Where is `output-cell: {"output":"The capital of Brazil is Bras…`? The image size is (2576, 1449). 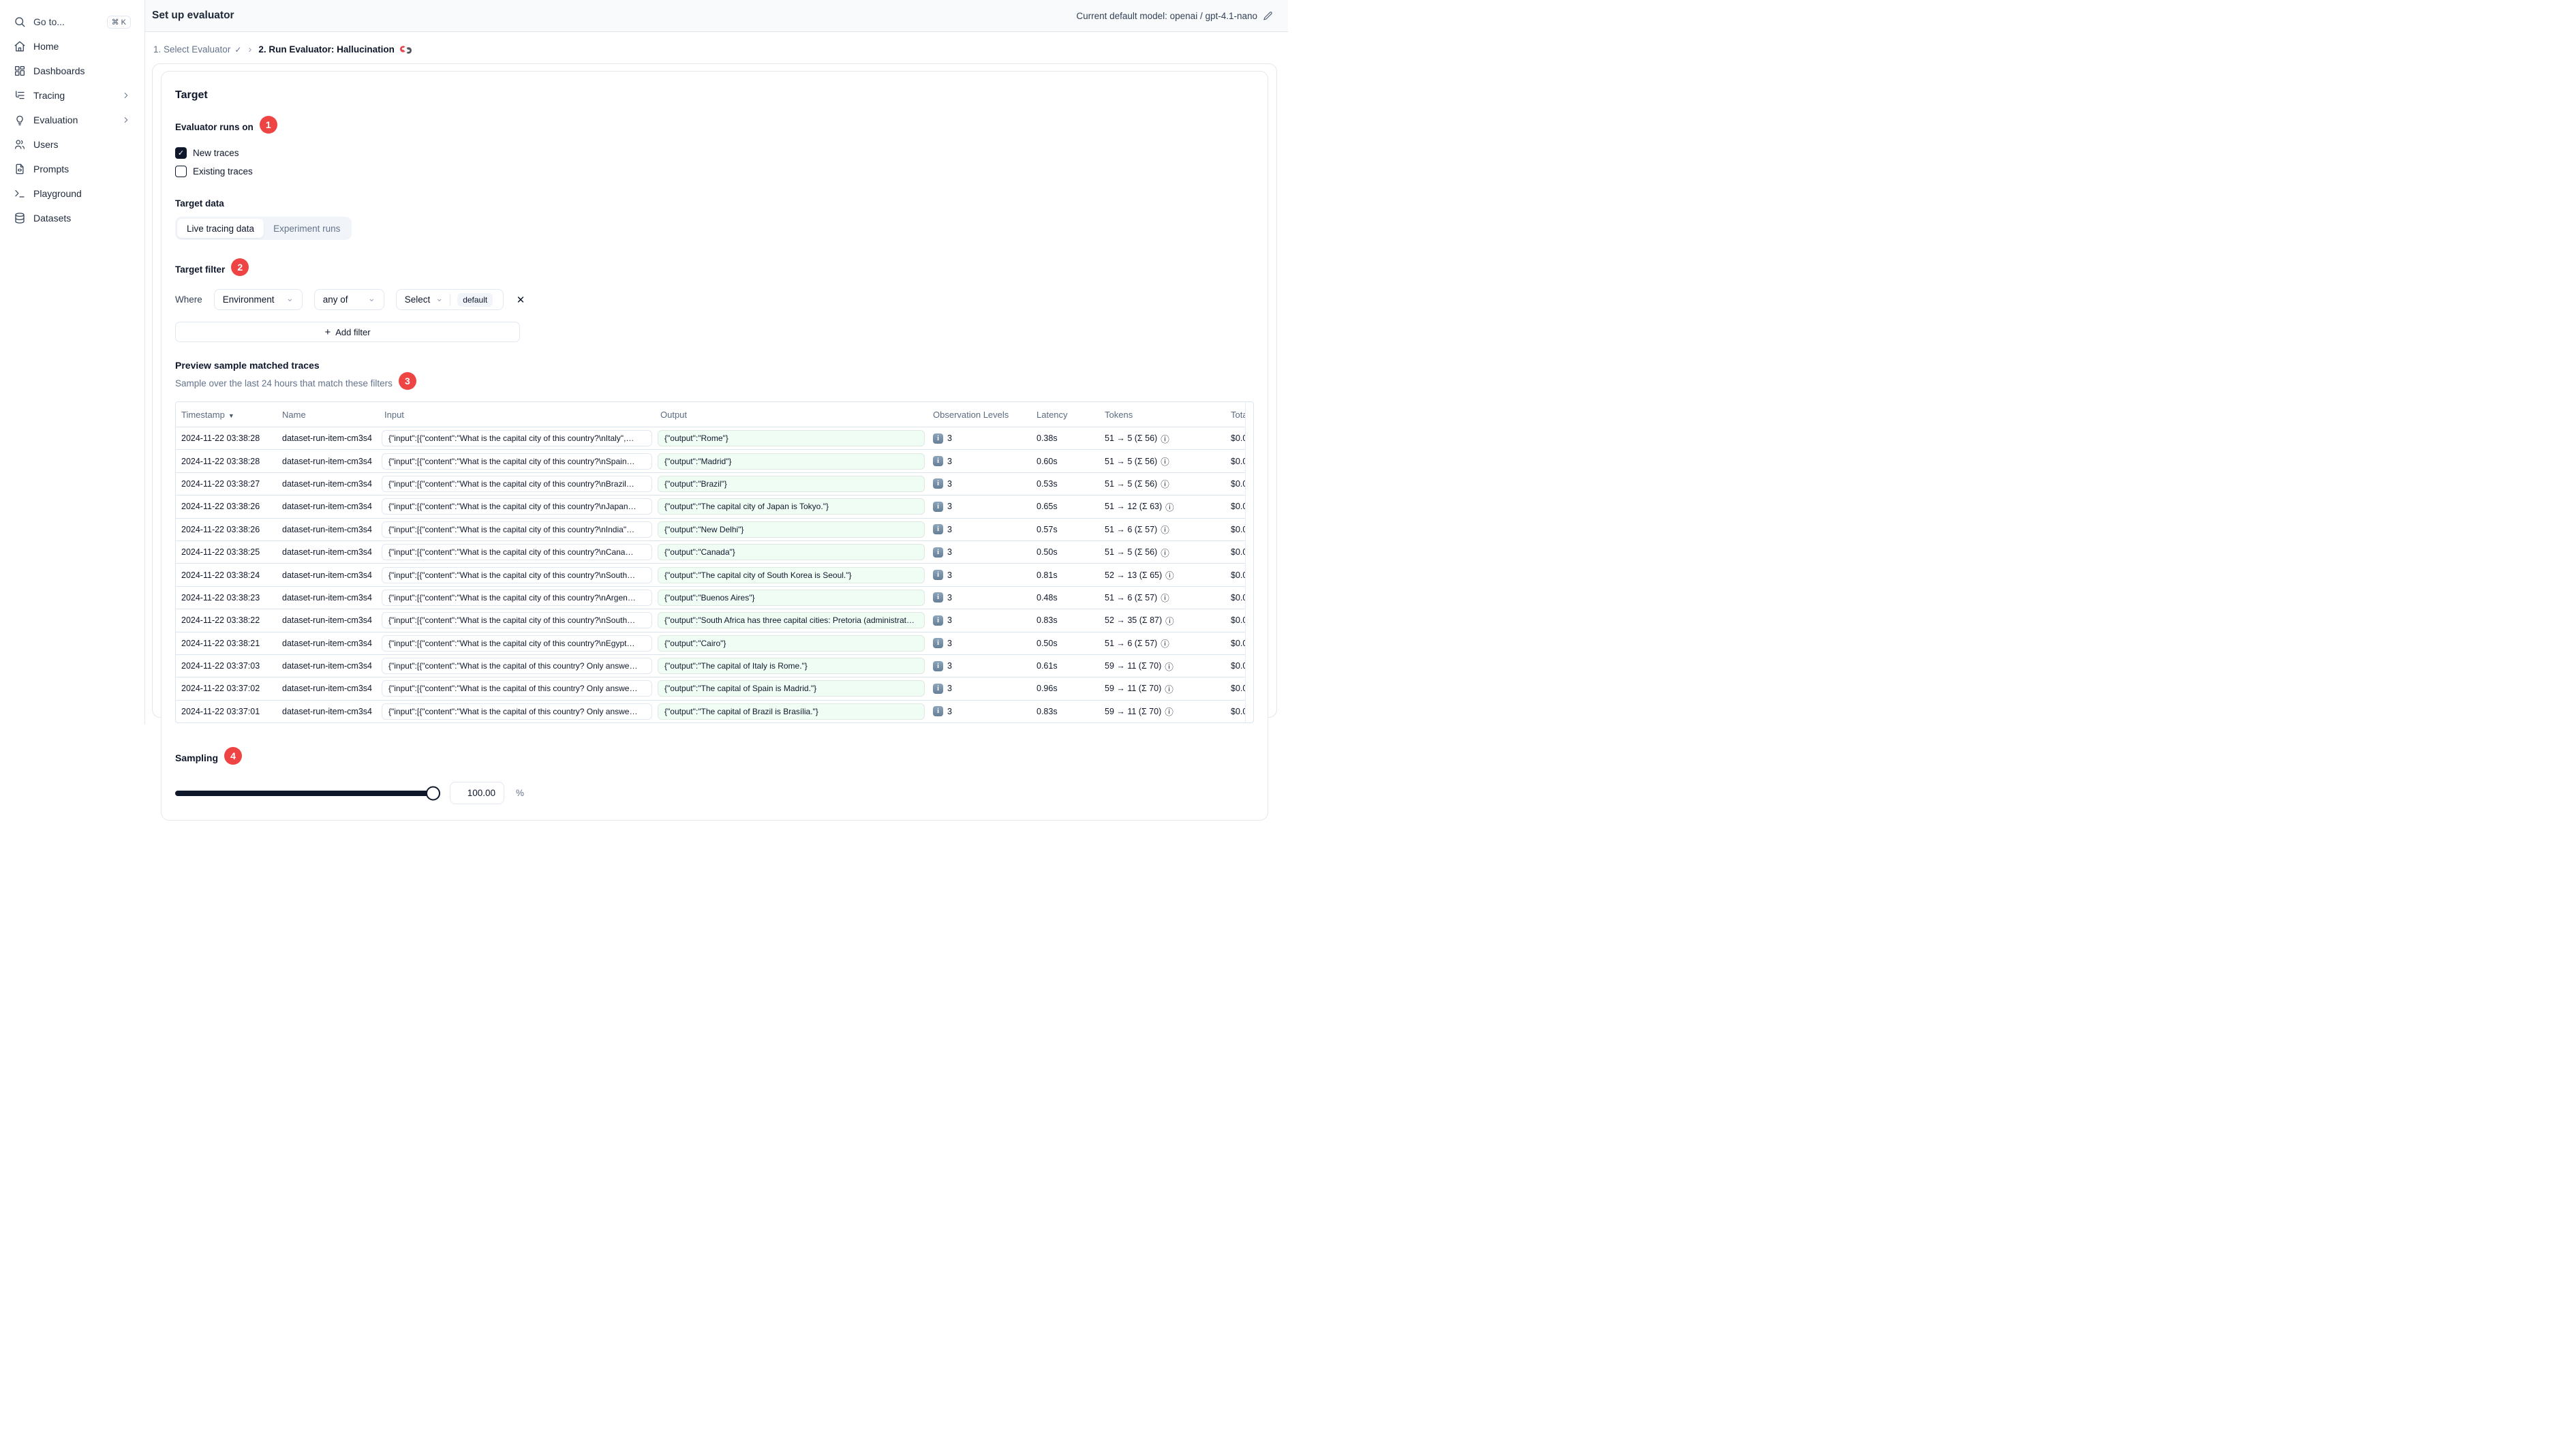 output-cell: {"output":"The capital of Brazil is Bras… is located at coordinates (791, 712).